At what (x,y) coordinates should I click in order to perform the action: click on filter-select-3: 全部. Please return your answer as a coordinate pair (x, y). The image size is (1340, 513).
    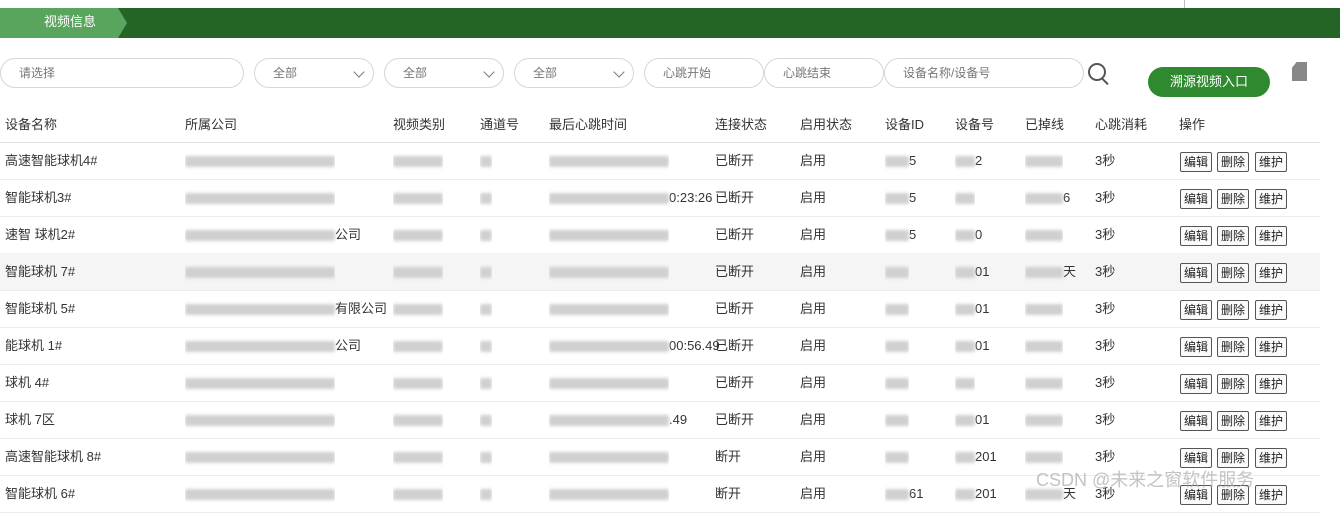
    Looking at the image, I should click on (574, 73).